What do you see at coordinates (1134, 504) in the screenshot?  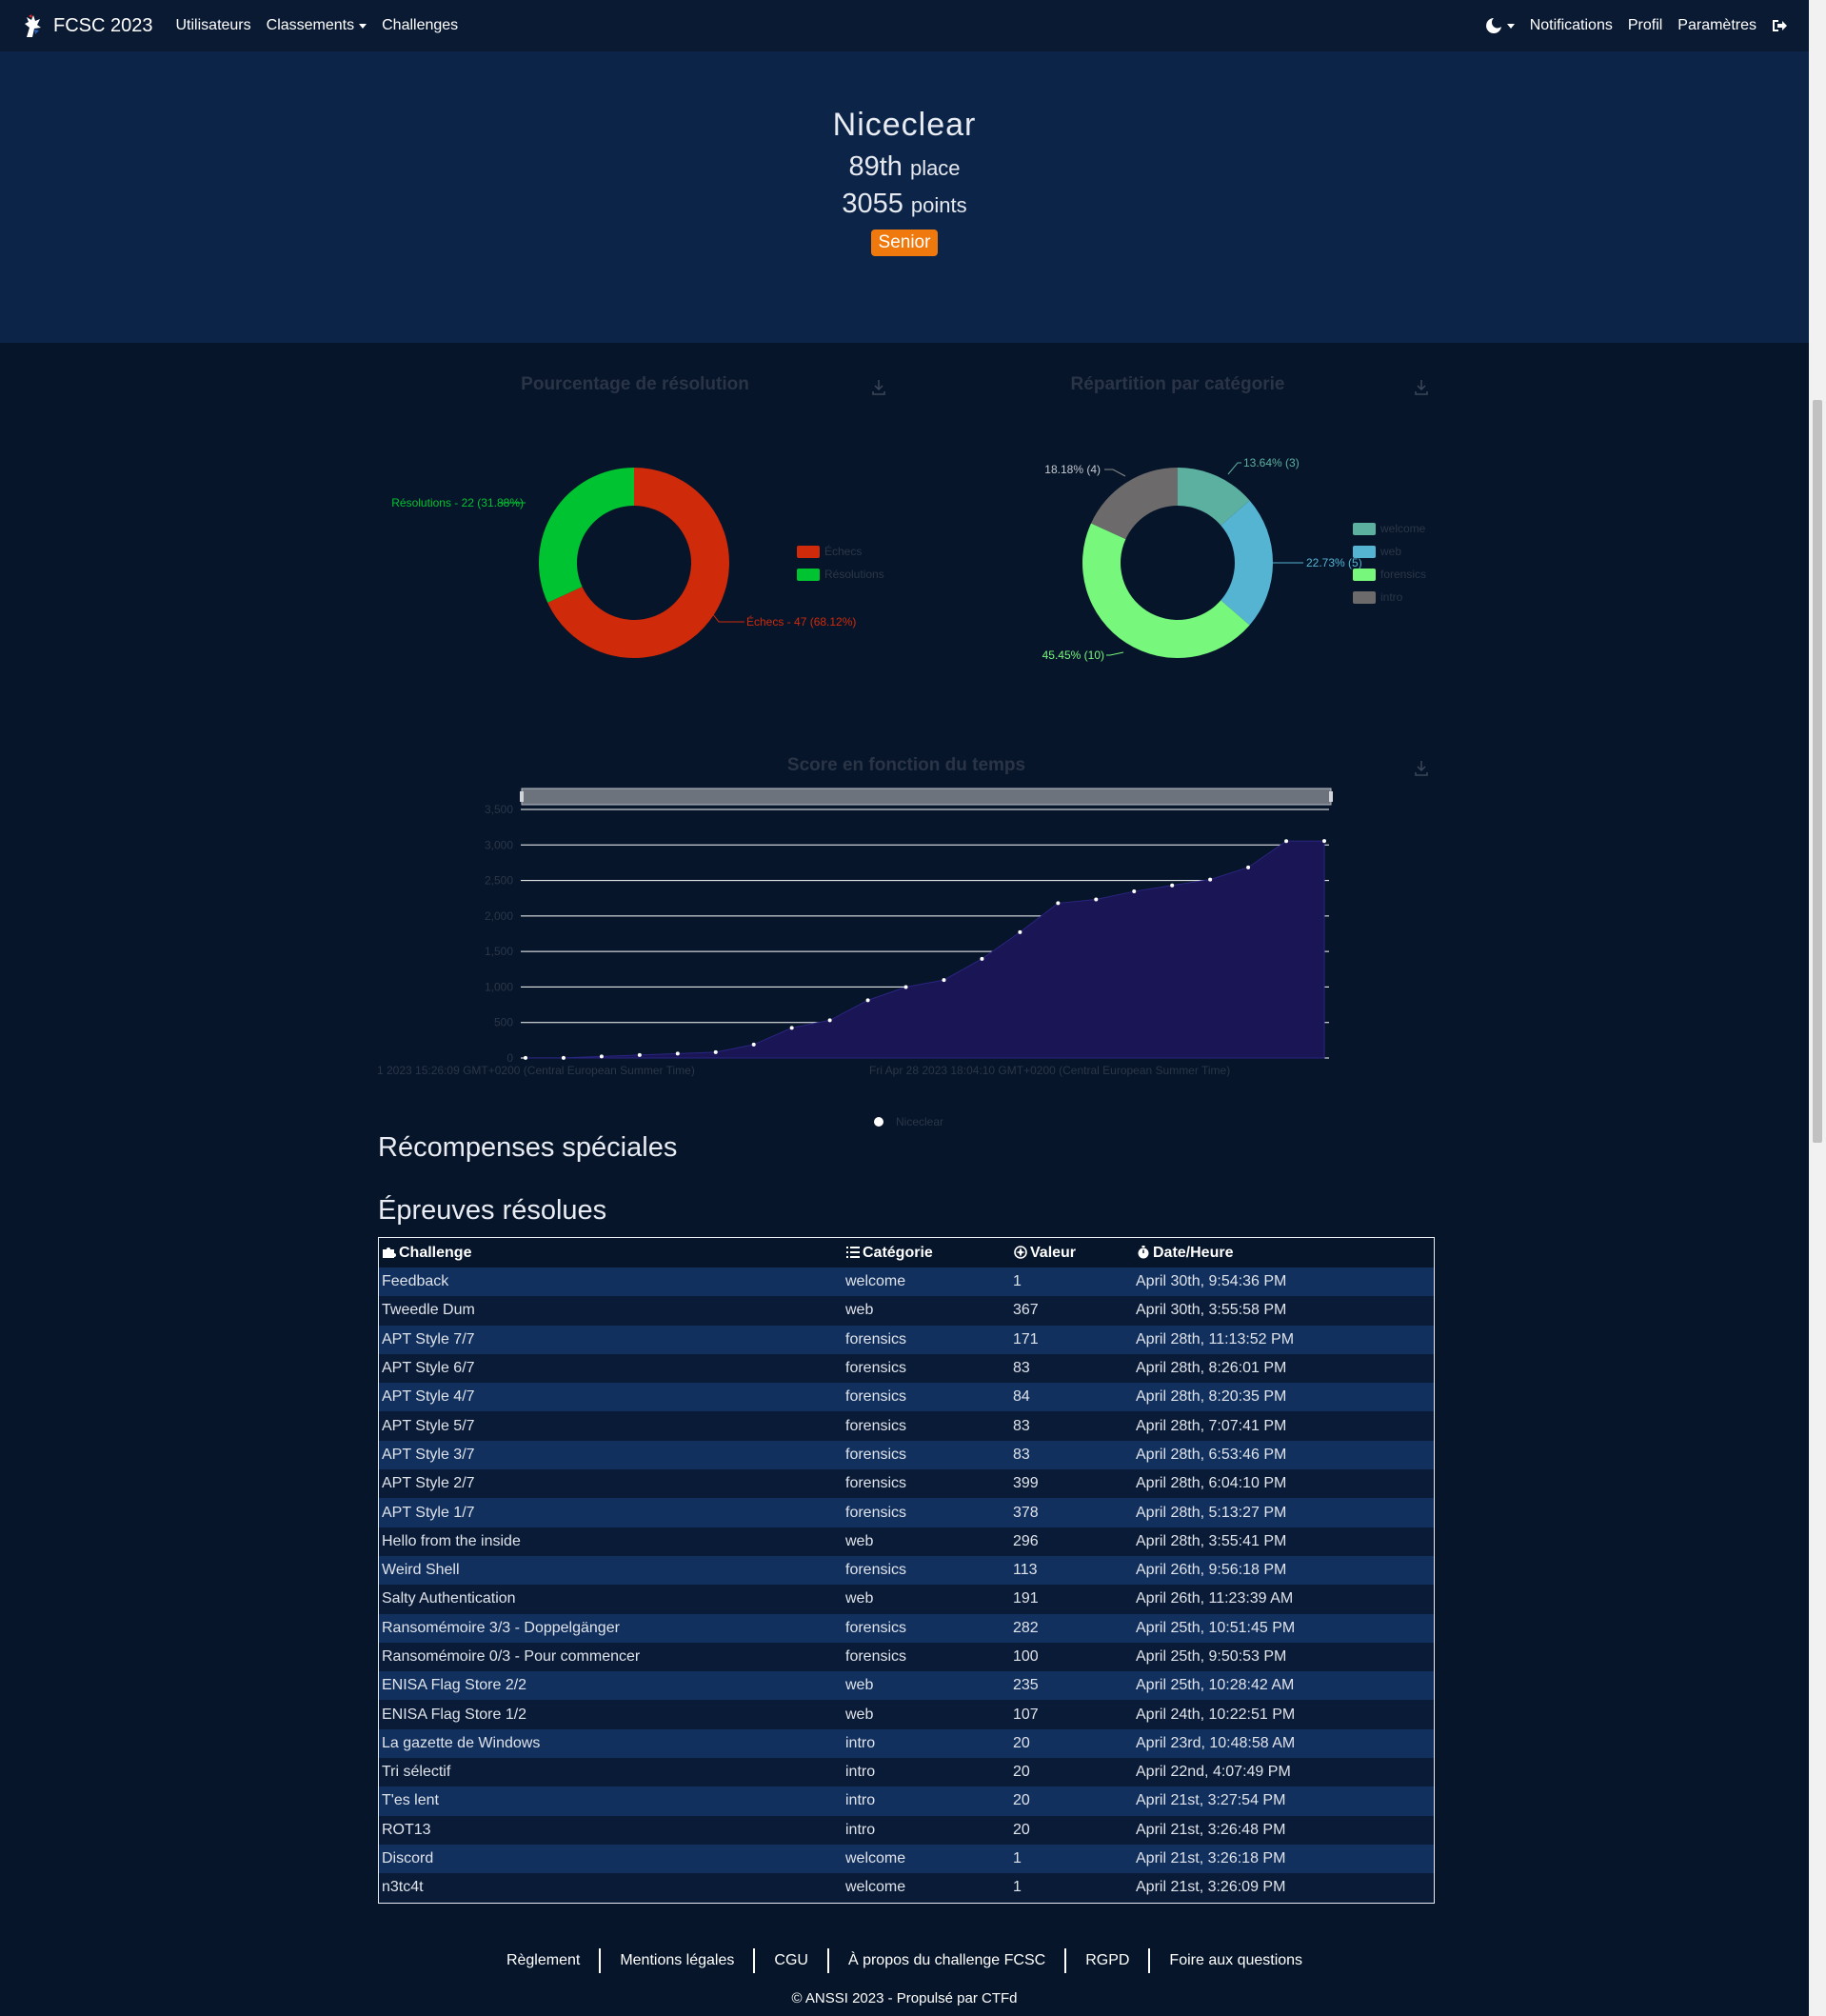 I see `slice-intro` at bounding box center [1134, 504].